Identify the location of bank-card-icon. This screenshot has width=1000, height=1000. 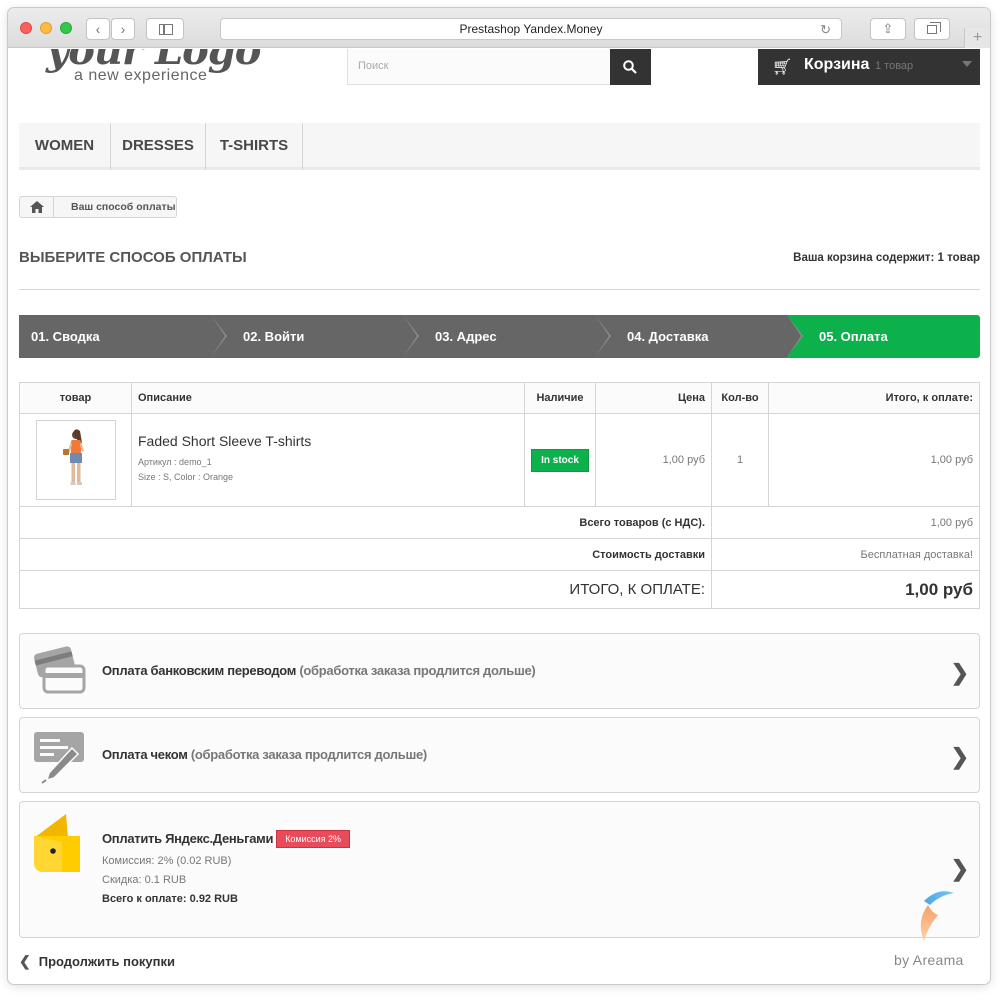
(59, 670).